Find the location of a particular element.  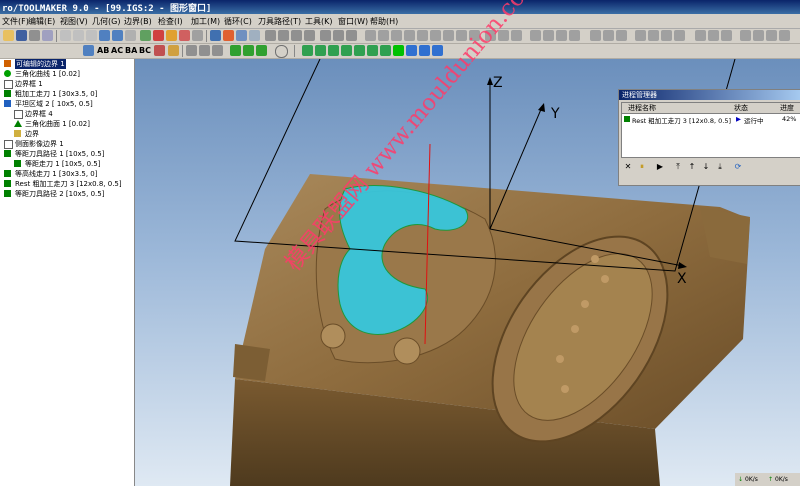

holder-icon is located at coordinates (296, 35).